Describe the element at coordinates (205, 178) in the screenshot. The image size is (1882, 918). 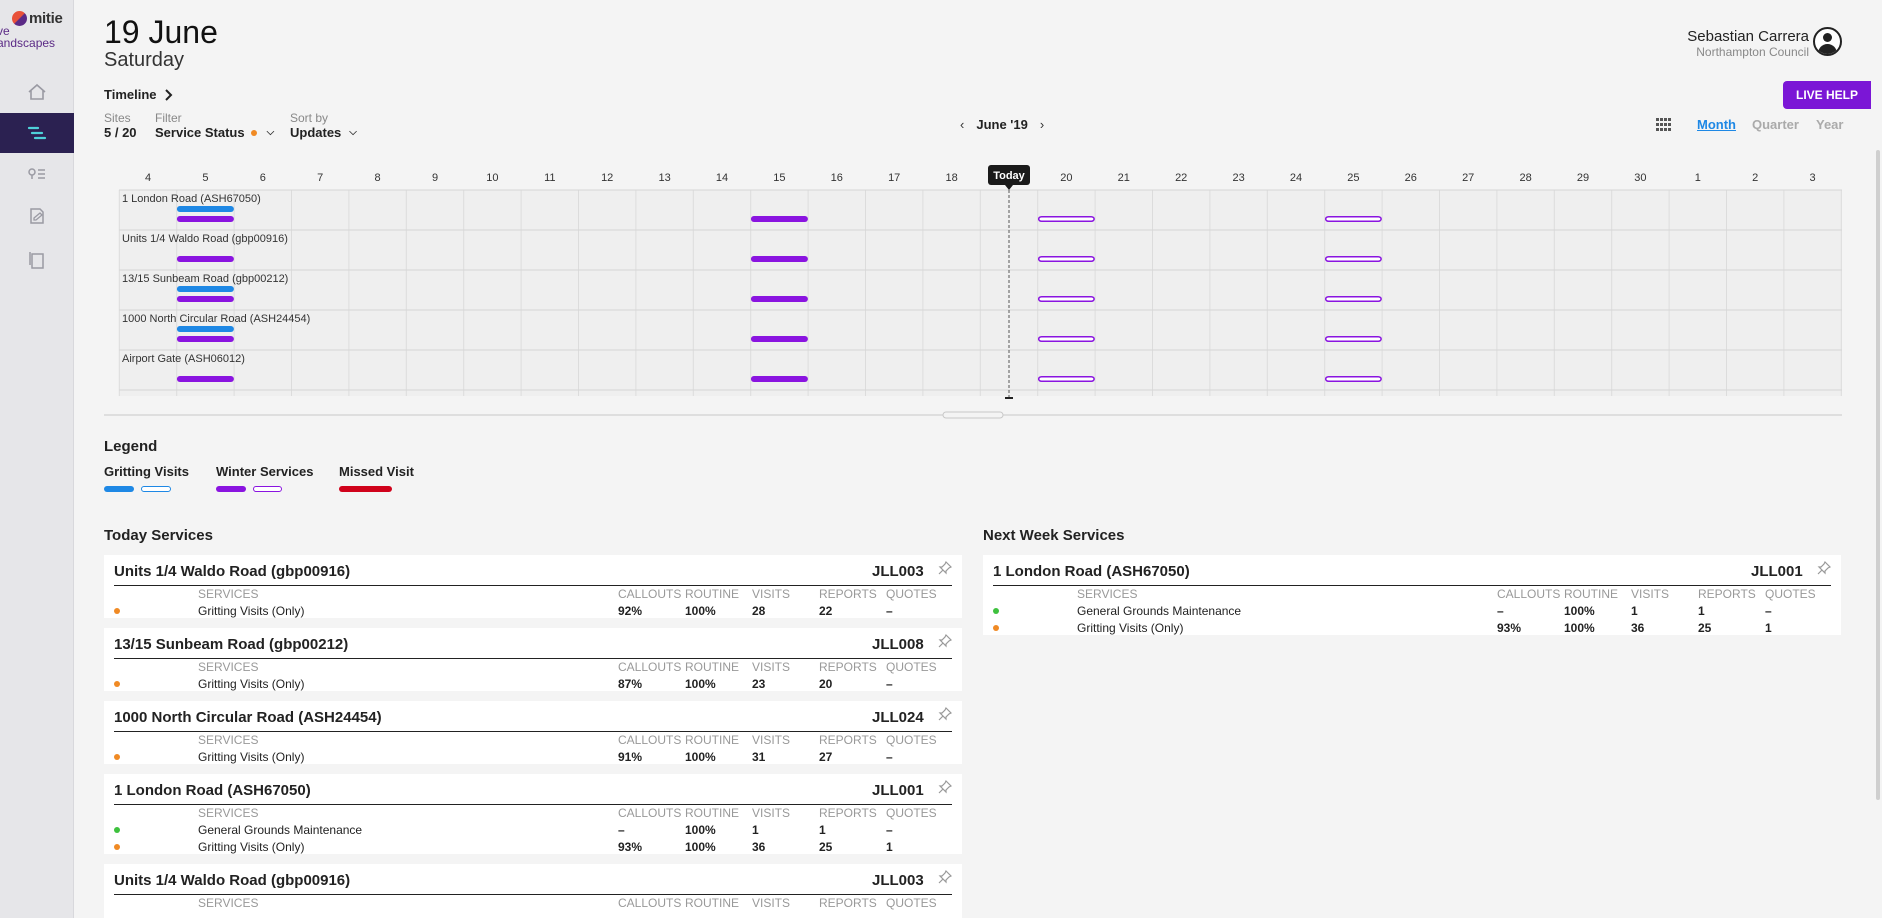
I see `day-label: 5` at that location.